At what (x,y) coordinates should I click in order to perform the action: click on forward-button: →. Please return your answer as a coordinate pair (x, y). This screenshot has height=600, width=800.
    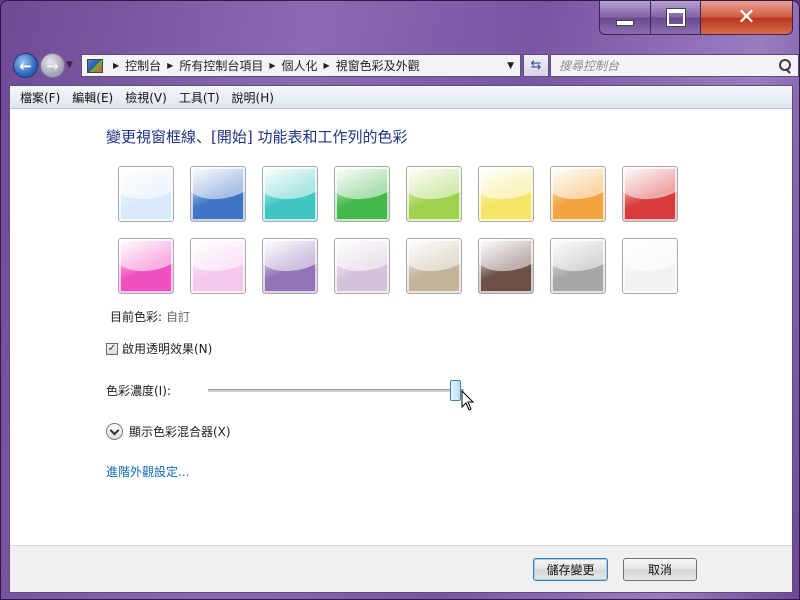
    Looking at the image, I should click on (52, 65).